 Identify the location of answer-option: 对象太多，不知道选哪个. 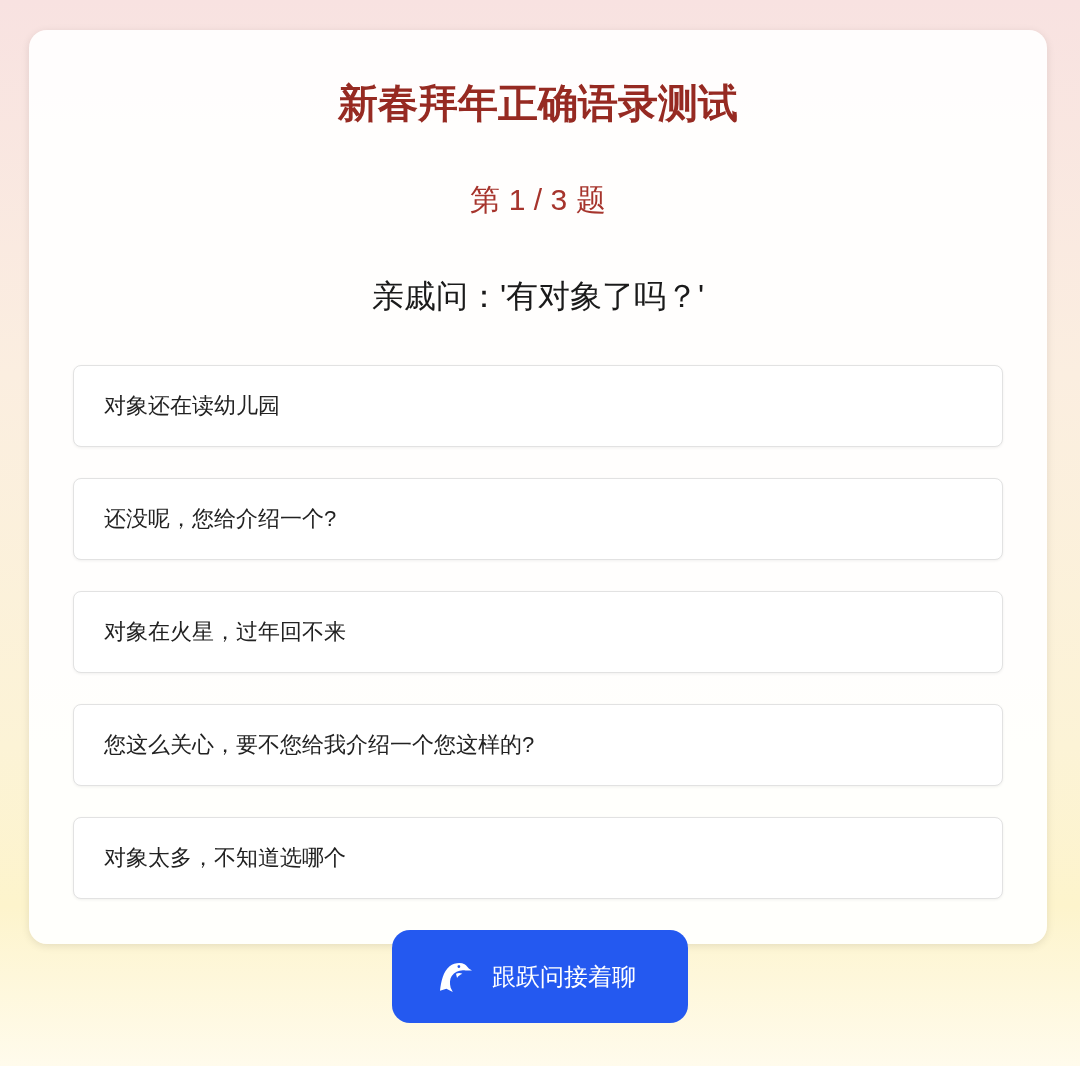
(538, 858).